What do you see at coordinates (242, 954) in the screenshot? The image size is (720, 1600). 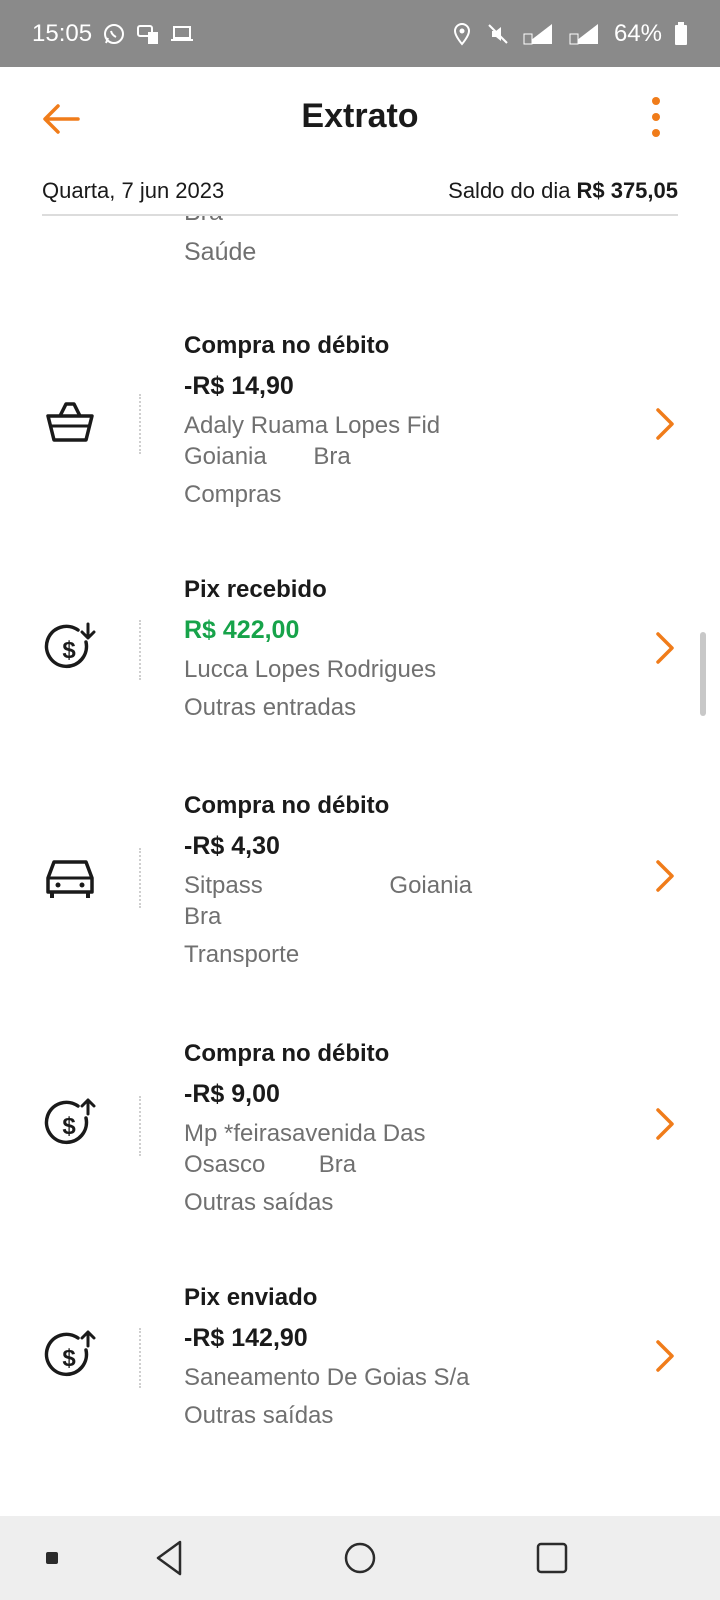 I see `transaction-category: Transporte` at bounding box center [242, 954].